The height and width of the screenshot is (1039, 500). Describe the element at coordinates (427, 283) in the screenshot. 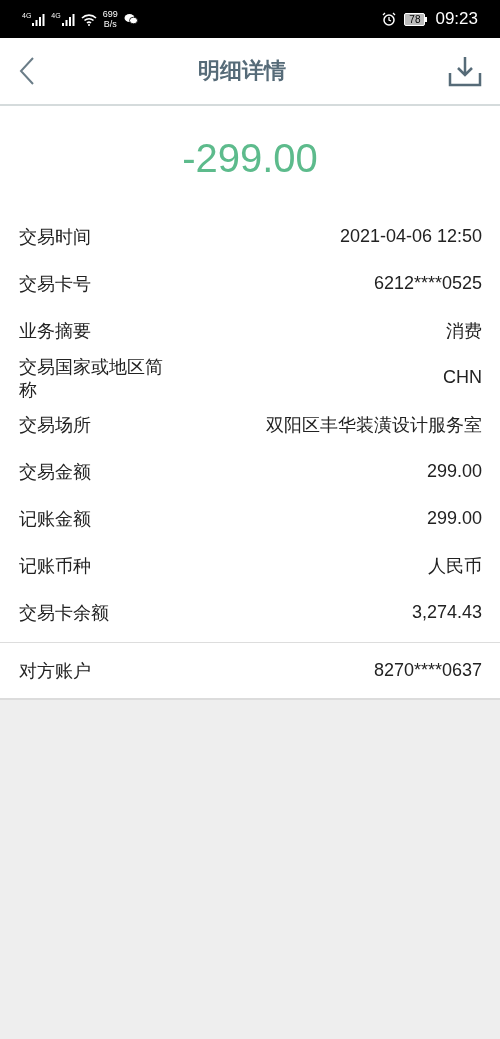

I see `field-value: 6212****0525` at that location.